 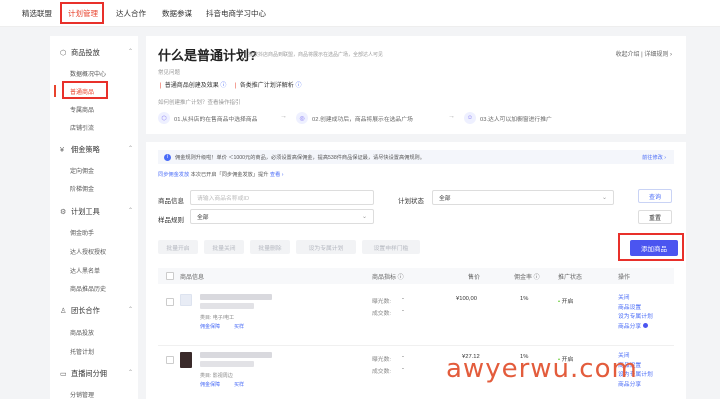 What do you see at coordinates (267, 86) in the screenshot?
I see `faq-link-plans: ❘ 各类推广计划详解析 ⓘ` at bounding box center [267, 86].